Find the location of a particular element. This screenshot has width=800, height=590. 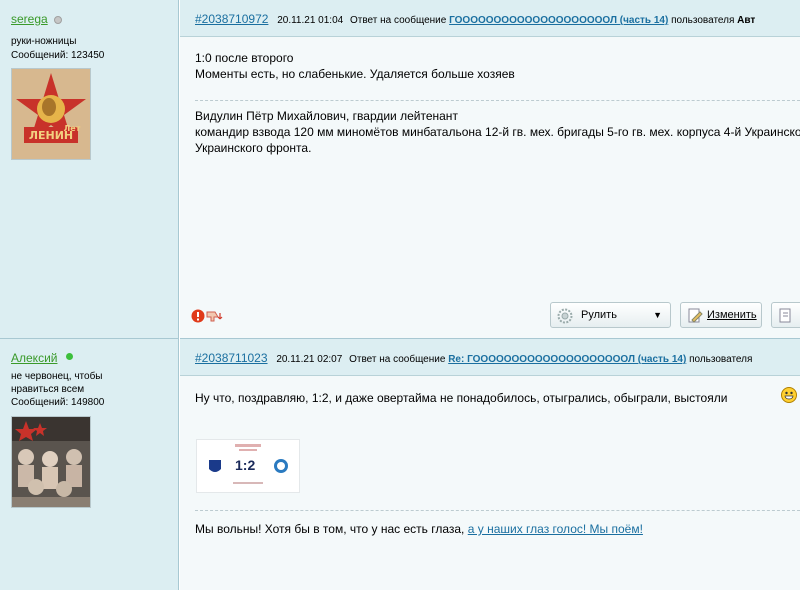

post-line: 1:0 после второго is located at coordinates (244, 58).